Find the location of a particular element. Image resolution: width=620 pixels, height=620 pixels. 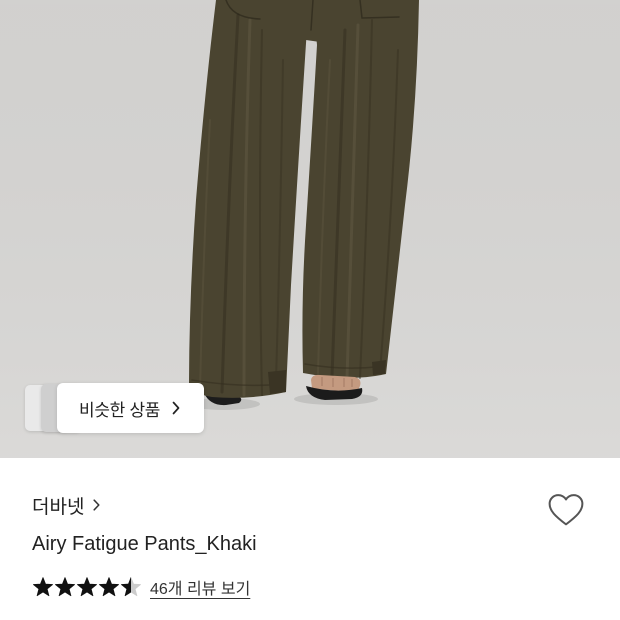

review-link: 46개 리뷰 보기 is located at coordinates (200, 587).